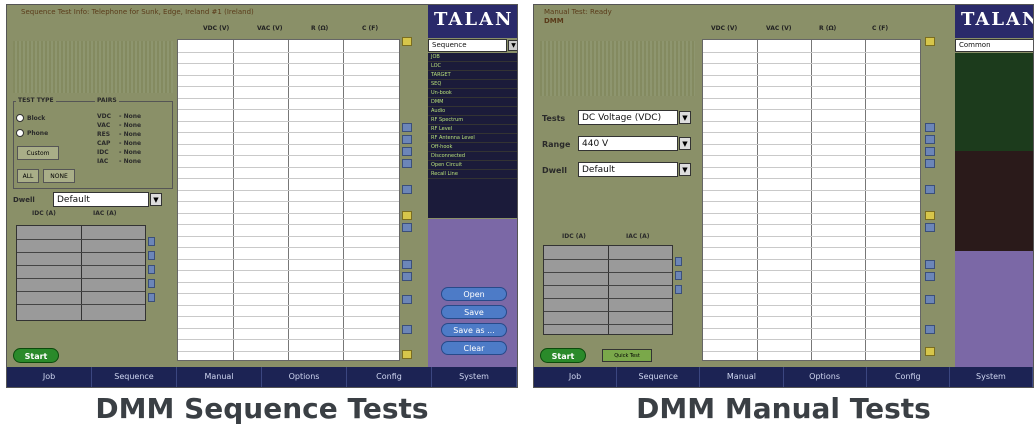 The image size is (1034, 425). What do you see at coordinates (59, 176) in the screenshot?
I see `none-button: NONE` at bounding box center [59, 176].